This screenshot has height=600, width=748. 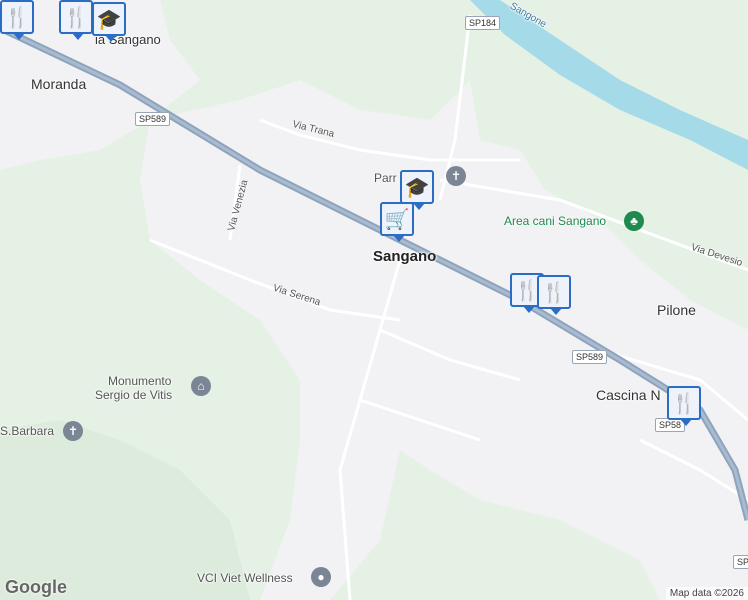 What do you see at coordinates (59, 84) in the screenshot?
I see `place-moranda: Moranda` at bounding box center [59, 84].